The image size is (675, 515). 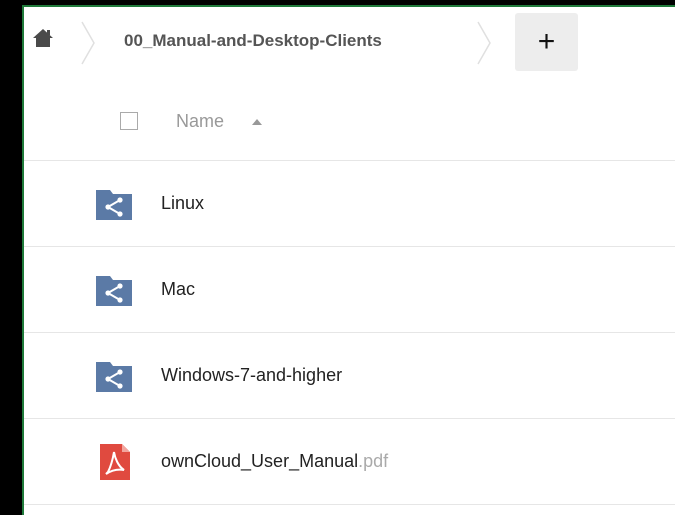 What do you see at coordinates (178, 289) in the screenshot?
I see `file-name: Mac` at bounding box center [178, 289].